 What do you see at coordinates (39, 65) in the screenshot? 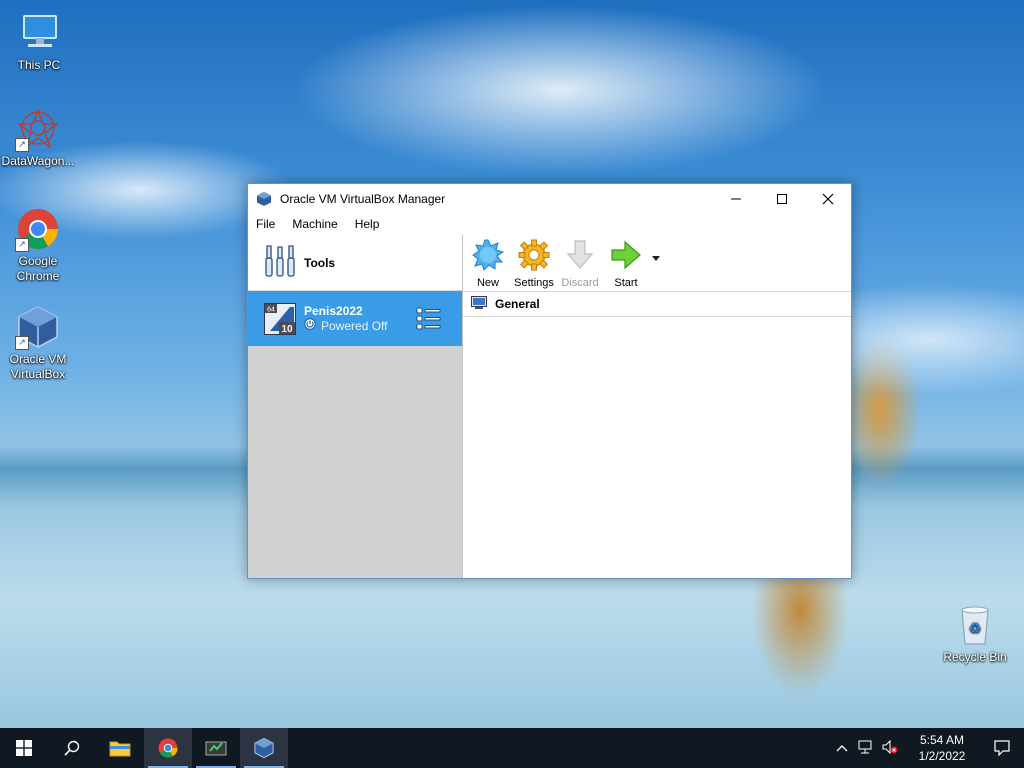
I see `desktop-icon-label: This PC` at bounding box center [39, 65].